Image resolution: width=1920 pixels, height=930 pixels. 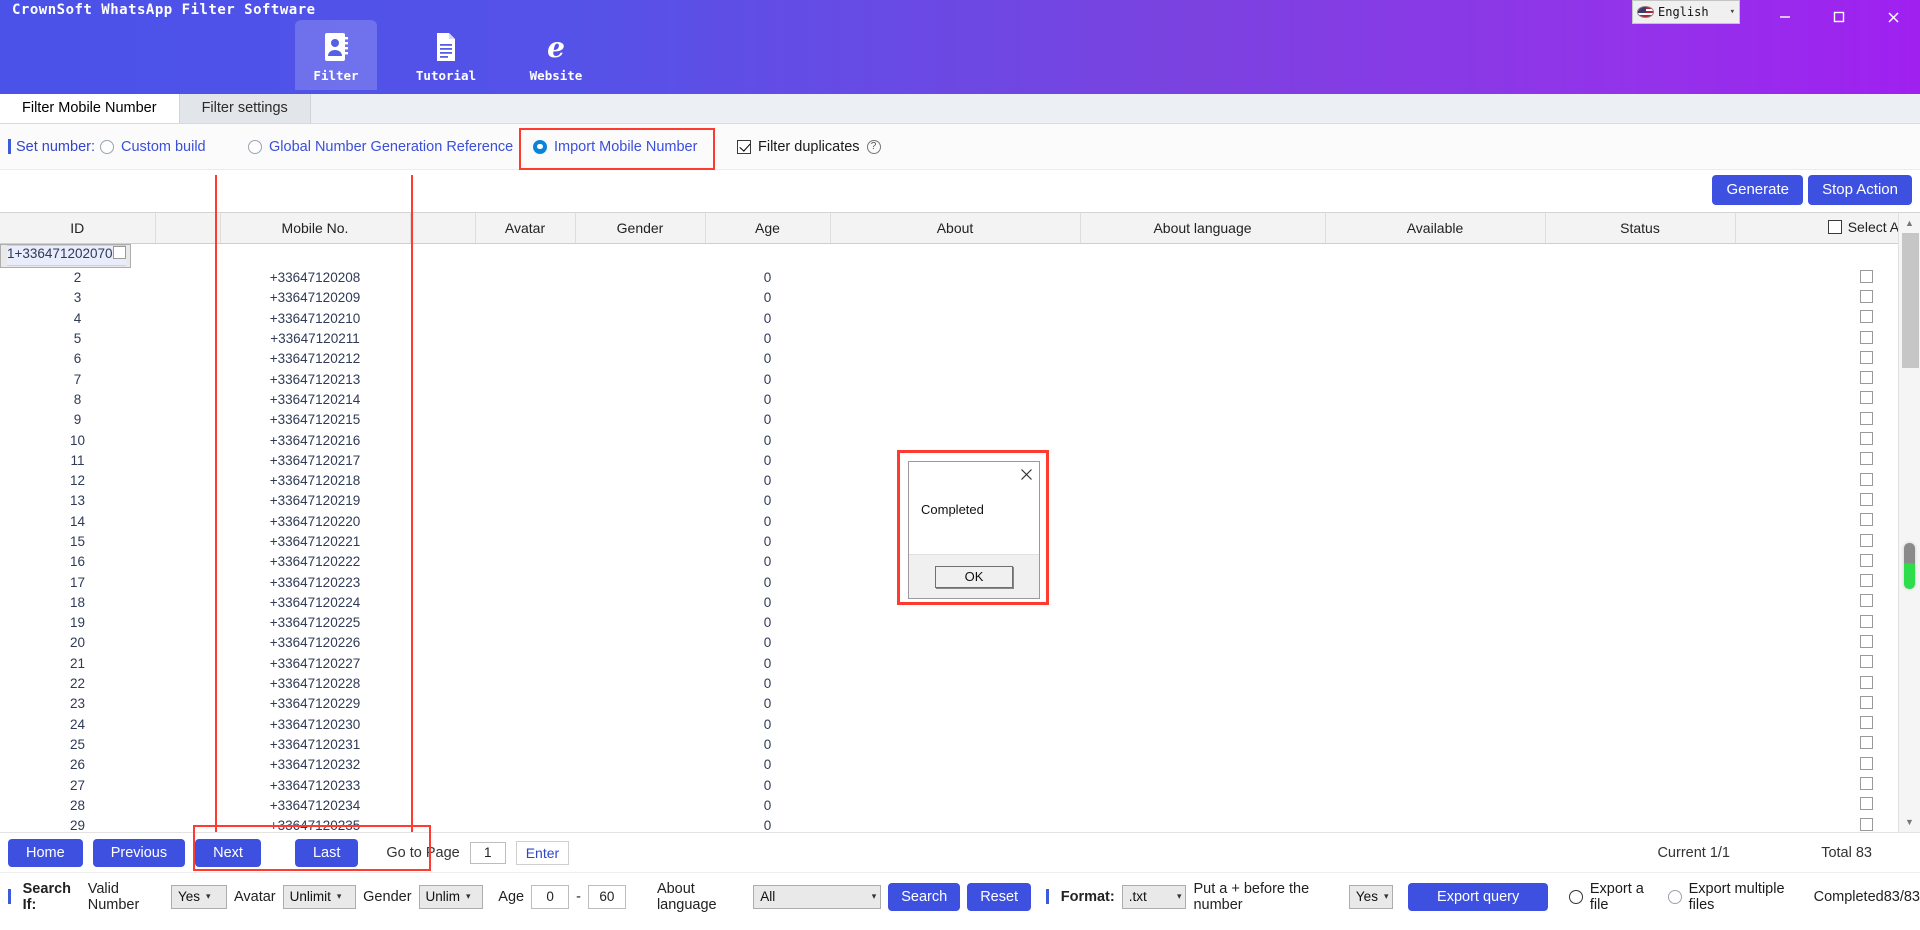 I want to click on dialog-ok-button: OK, so click(x=974, y=576).